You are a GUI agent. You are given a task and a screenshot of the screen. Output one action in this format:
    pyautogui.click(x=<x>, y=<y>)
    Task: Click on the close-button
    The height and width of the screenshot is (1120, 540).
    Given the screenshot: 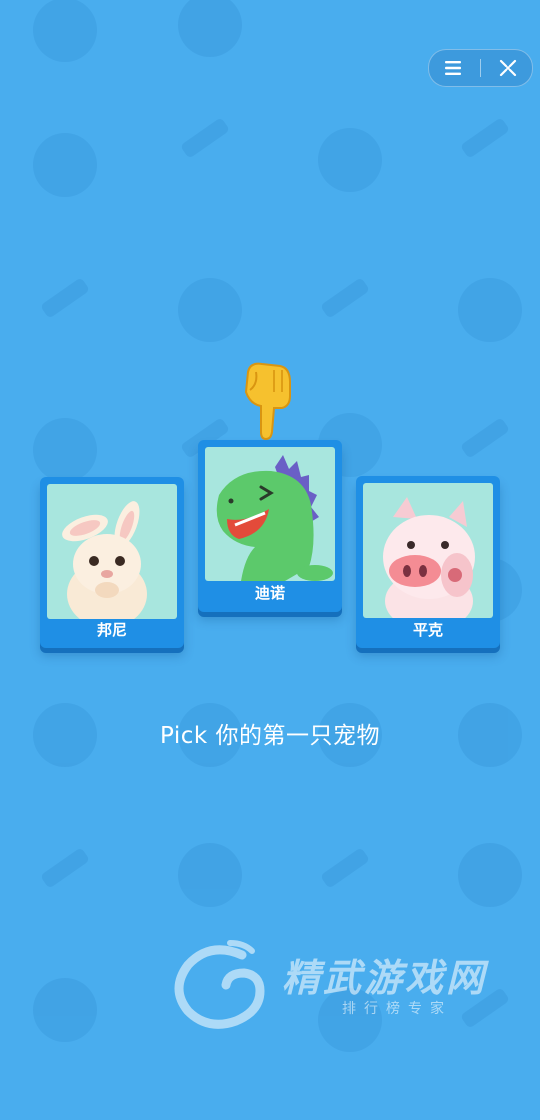 What is the action you would take?
    pyautogui.click(x=508, y=68)
    